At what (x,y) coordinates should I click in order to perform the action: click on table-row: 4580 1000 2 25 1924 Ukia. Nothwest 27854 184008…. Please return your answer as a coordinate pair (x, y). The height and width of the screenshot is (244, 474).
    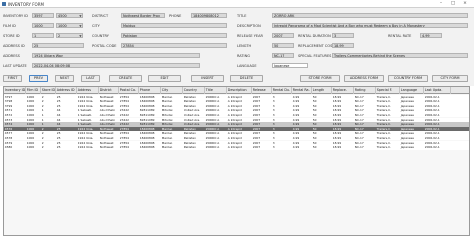
    Looking at the image, I should click on (236, 147).